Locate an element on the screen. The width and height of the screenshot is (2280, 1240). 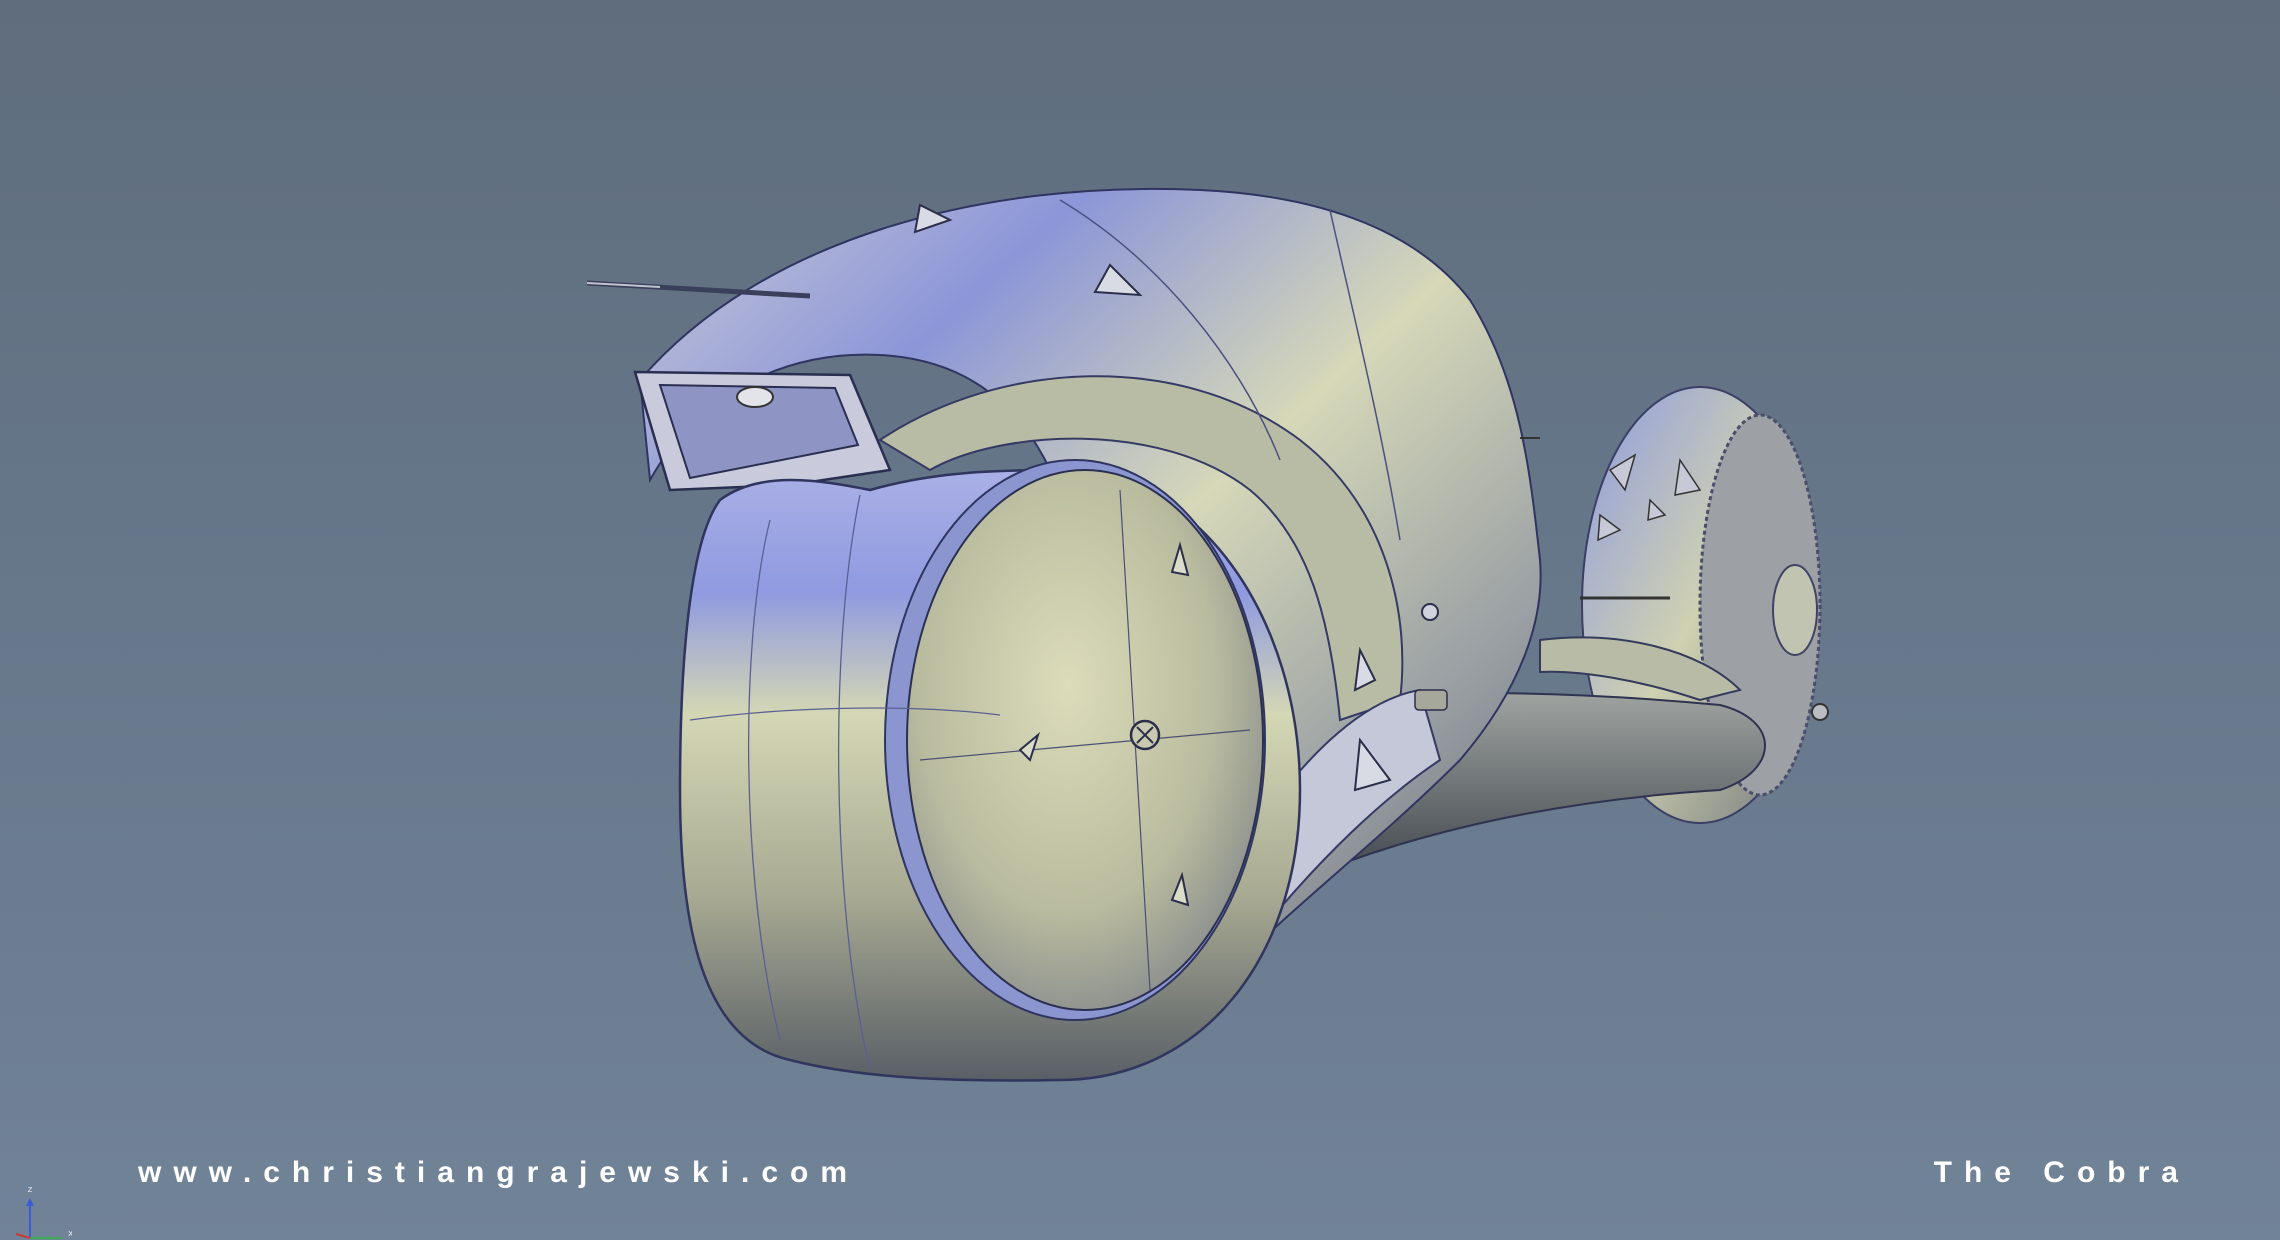
website-caption: www.christiangrajewski.com is located at coordinates (499, 1172).